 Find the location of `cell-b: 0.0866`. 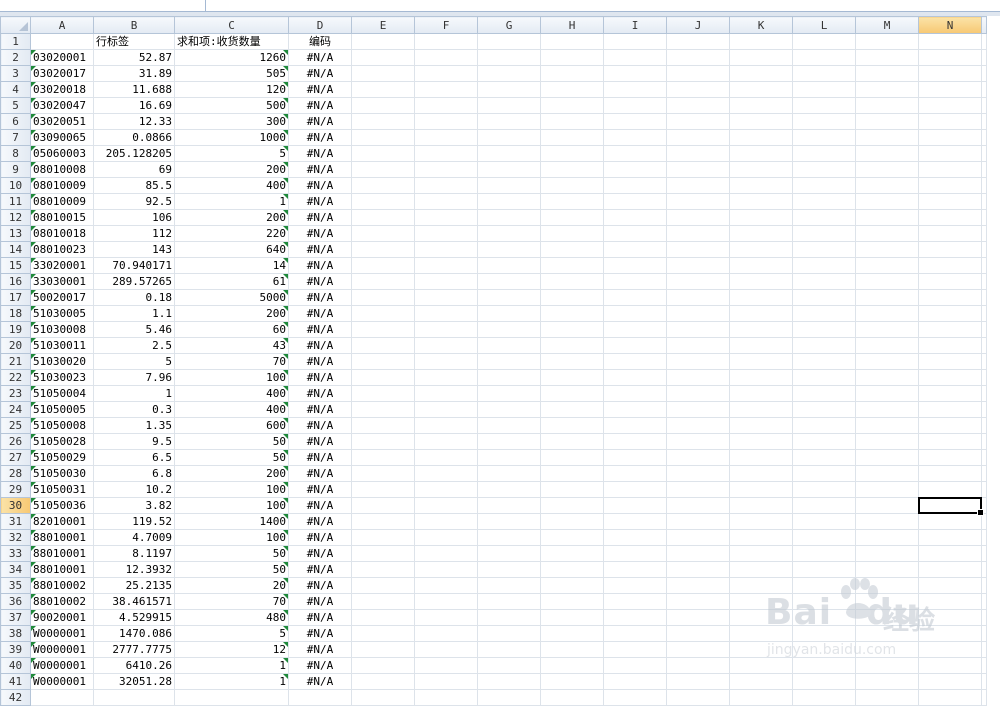

cell-b: 0.0866 is located at coordinates (134, 137).